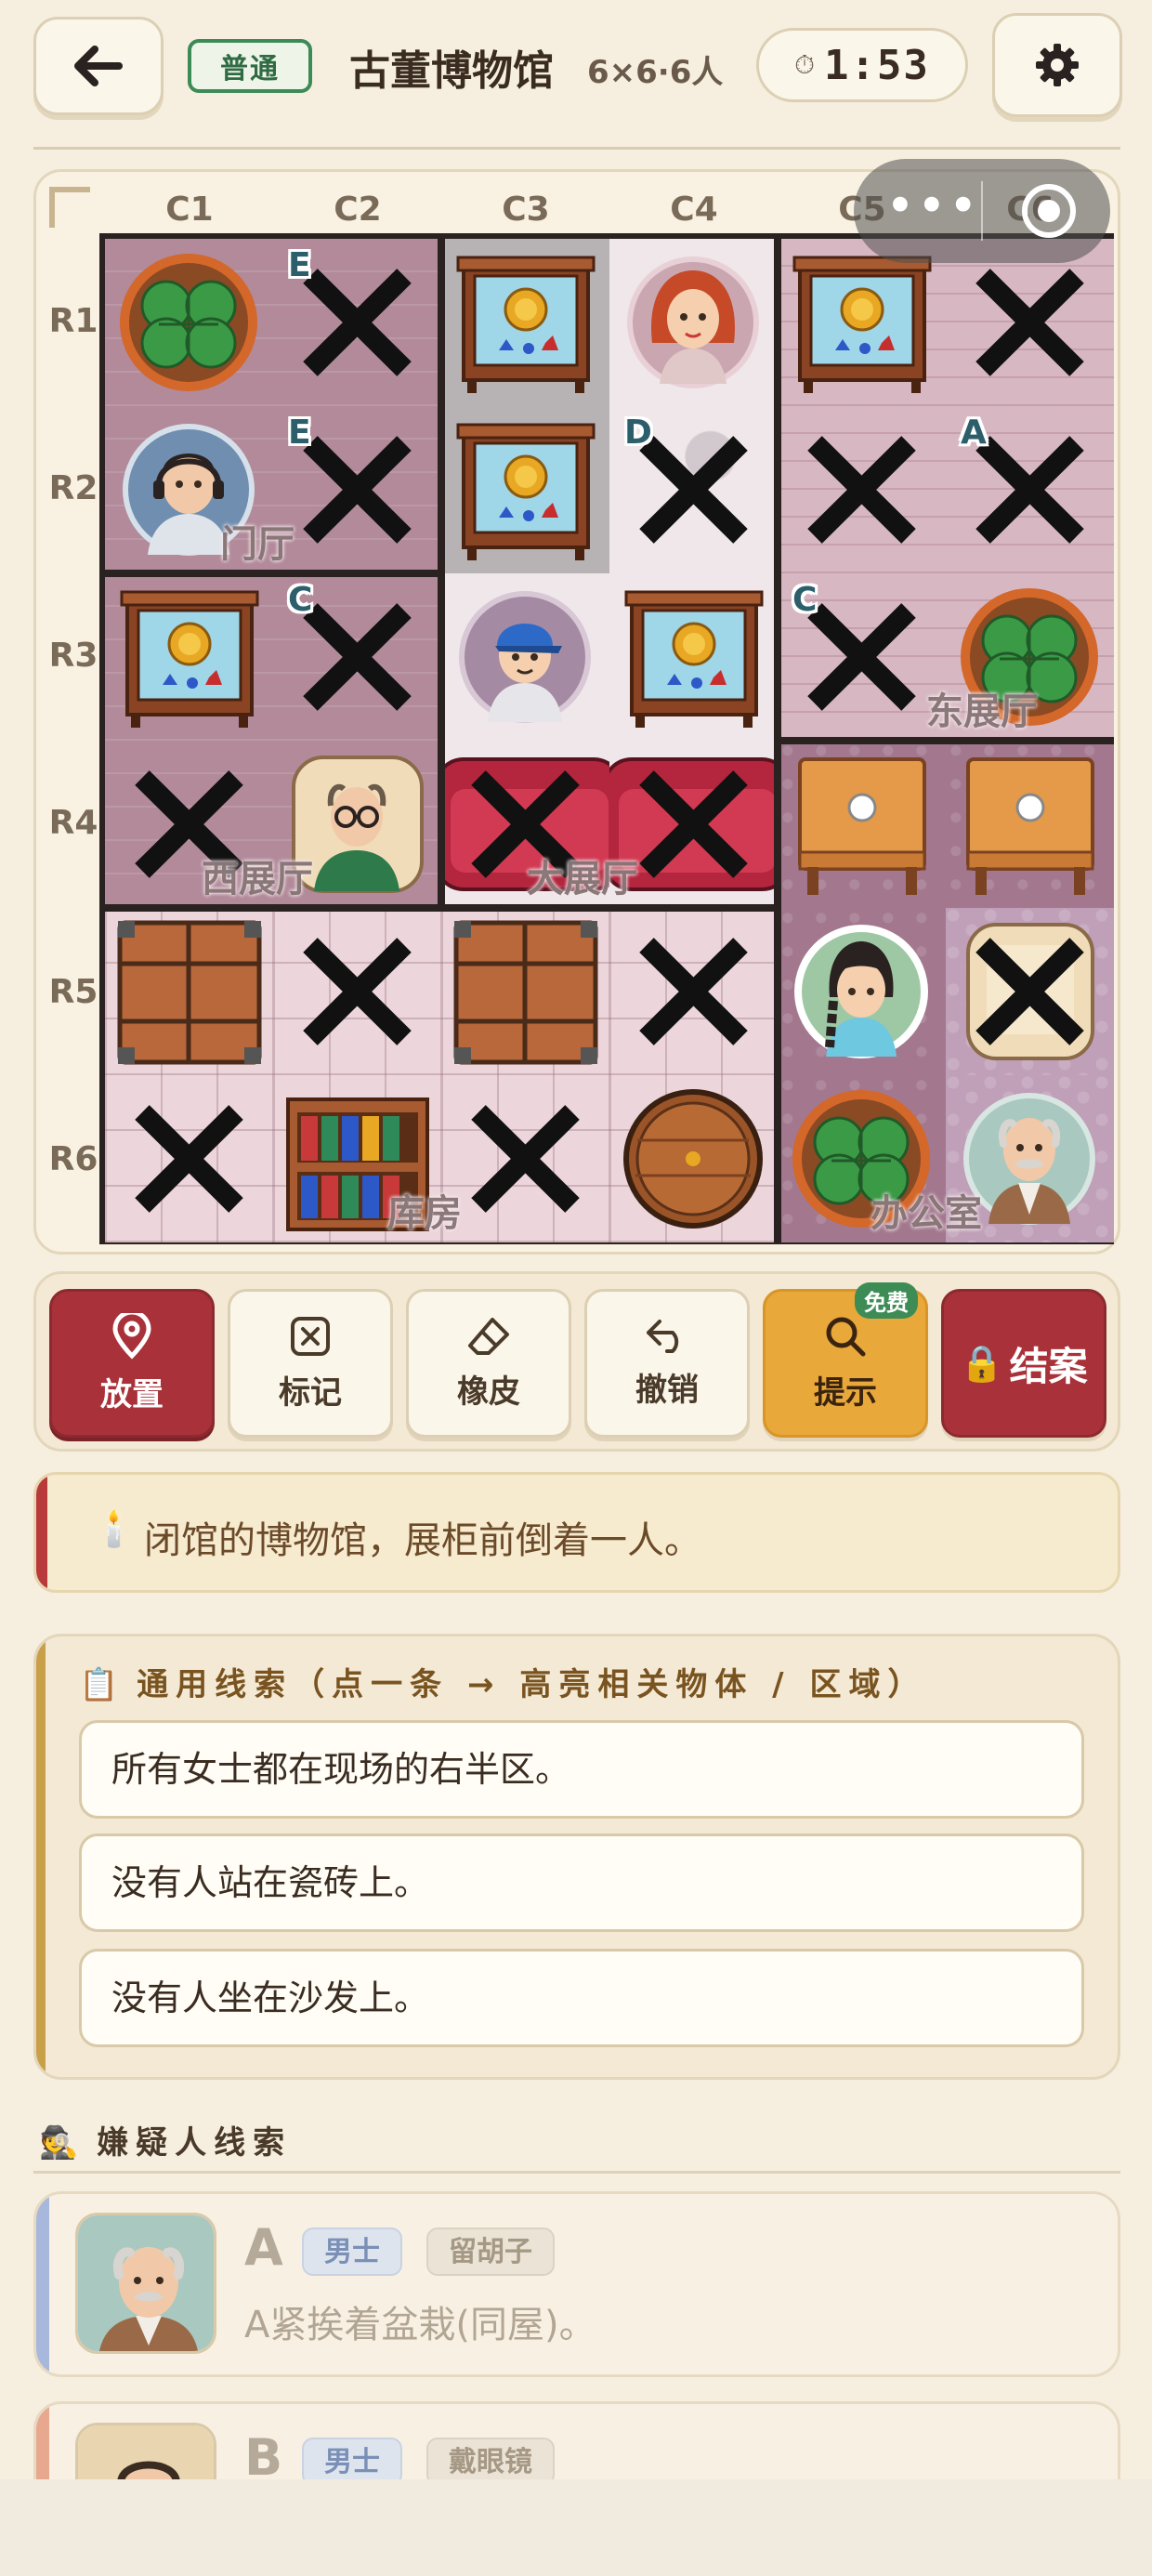  Describe the element at coordinates (132, 1363) in the screenshot. I see `place-button: 放置` at that location.